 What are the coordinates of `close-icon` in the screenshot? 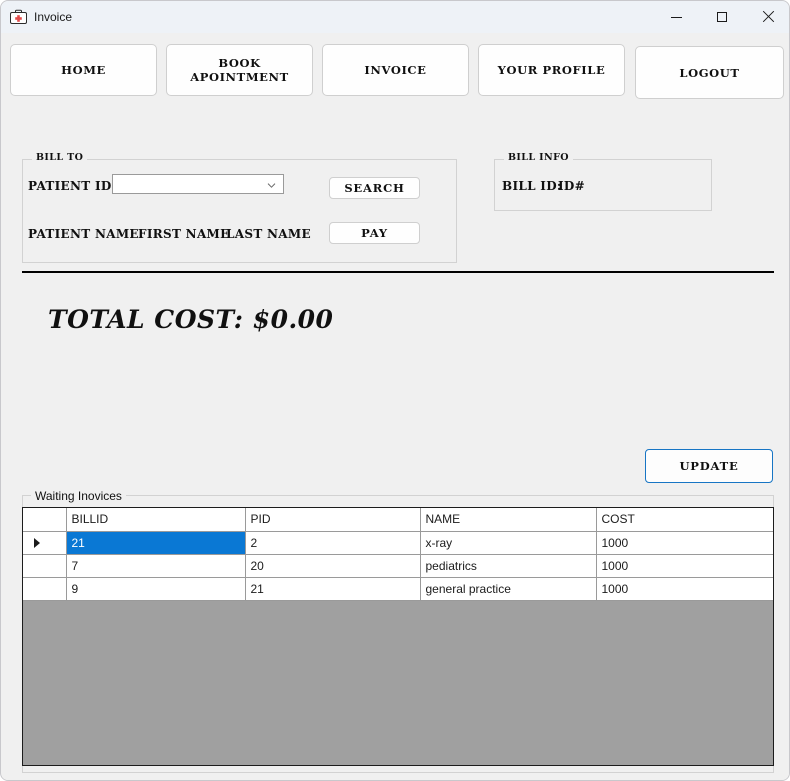 It's located at (768, 17).